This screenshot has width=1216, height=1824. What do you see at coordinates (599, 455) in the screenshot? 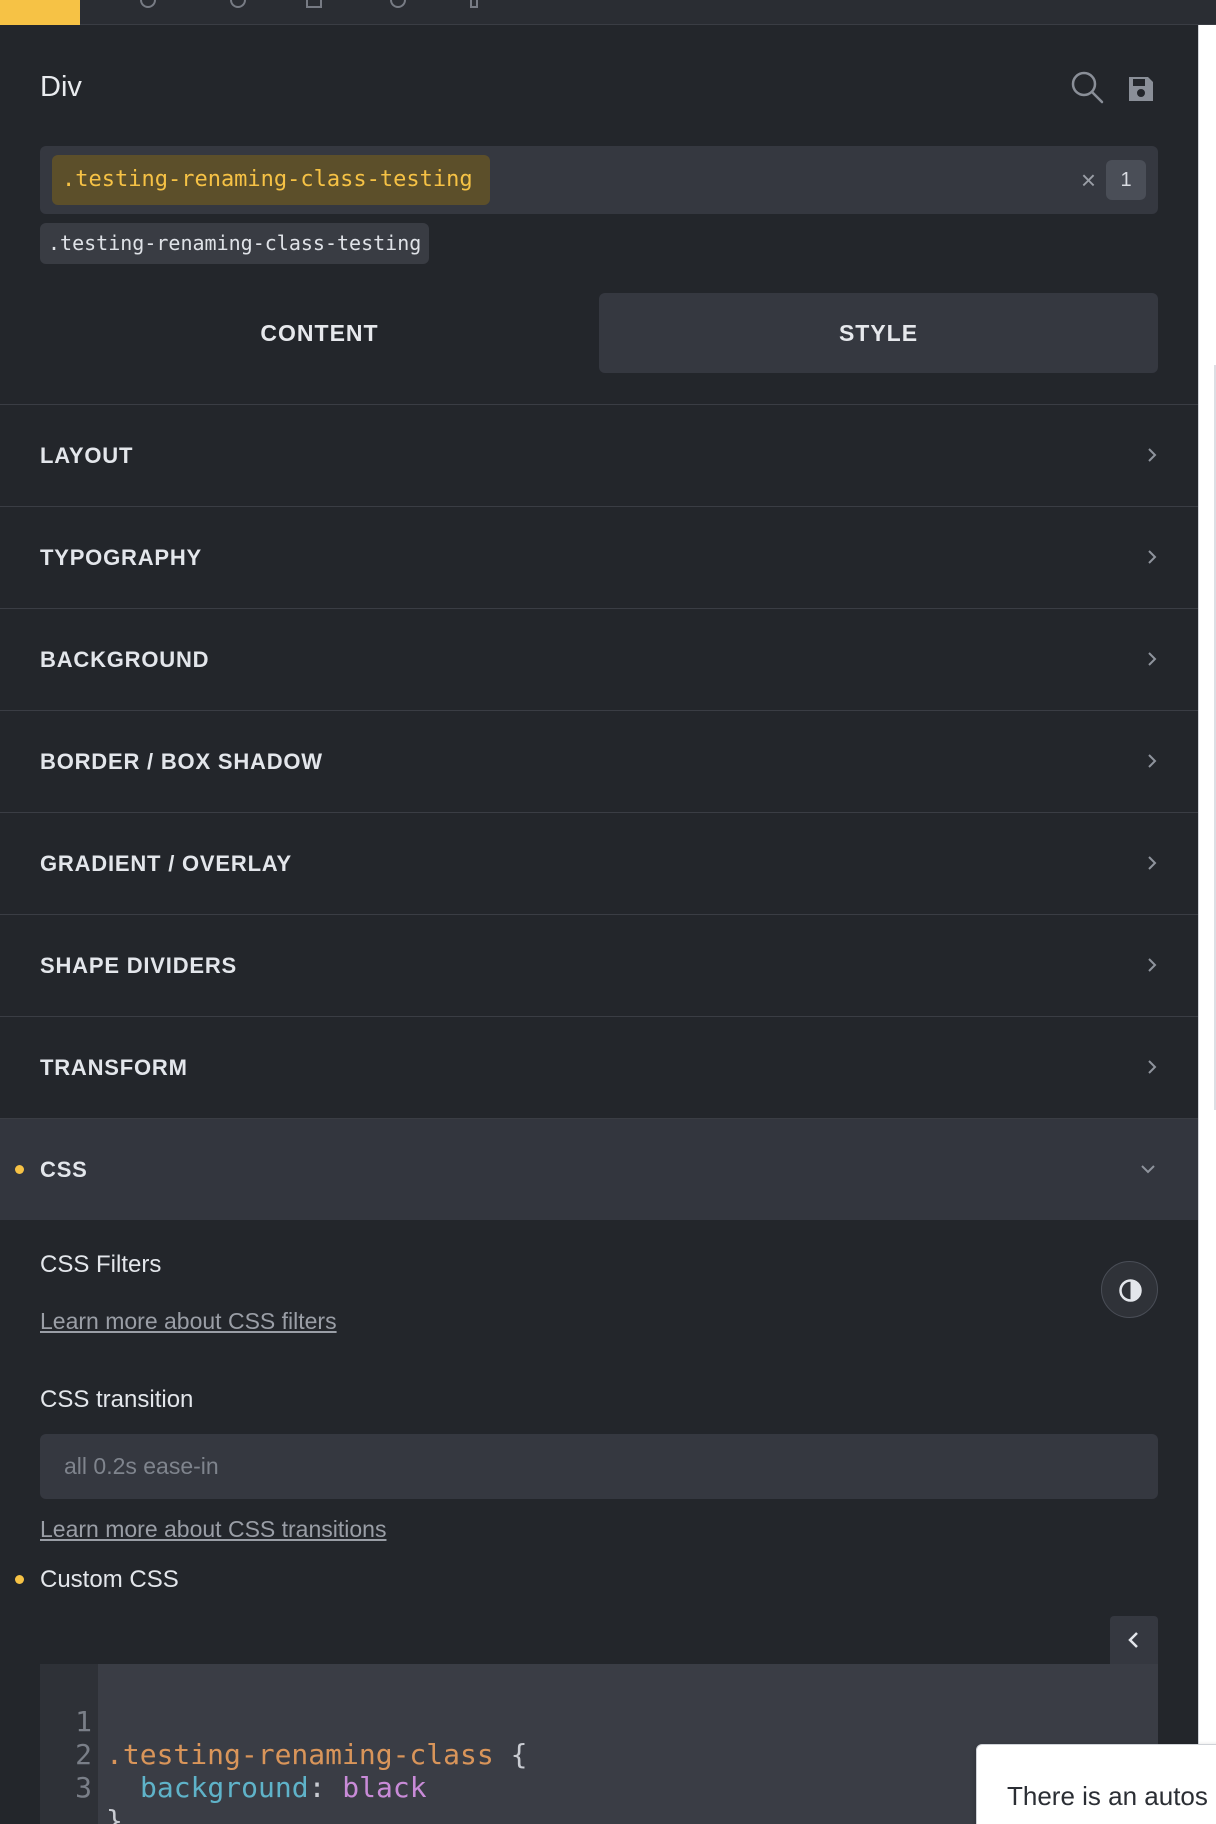
I see `section-layout: LAYOUT` at bounding box center [599, 455].